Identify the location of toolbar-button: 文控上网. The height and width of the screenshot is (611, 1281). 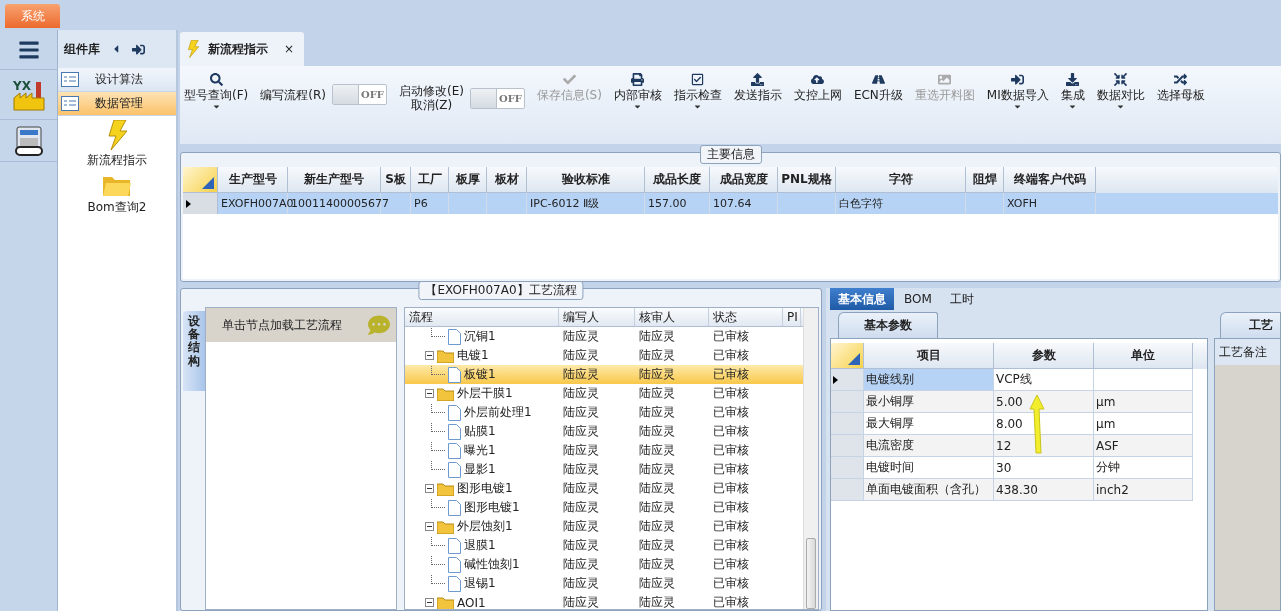
(817, 86).